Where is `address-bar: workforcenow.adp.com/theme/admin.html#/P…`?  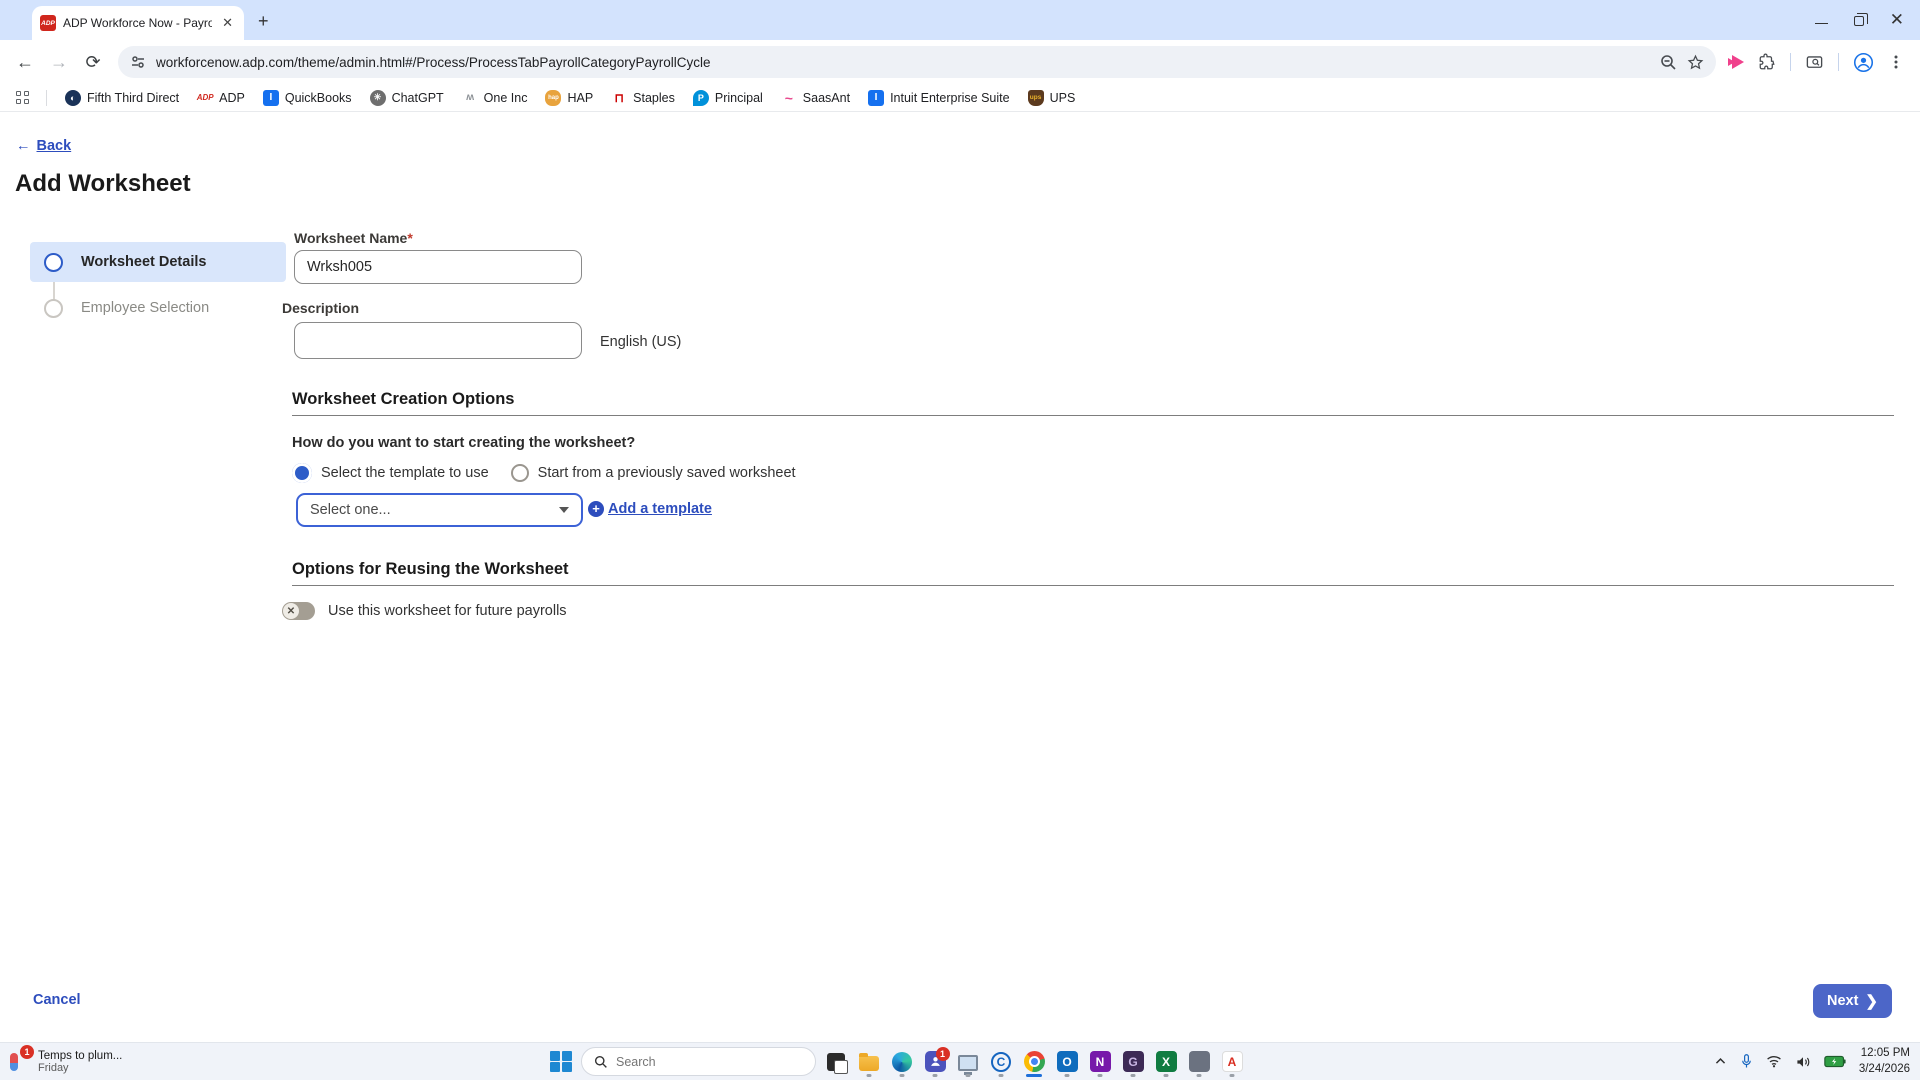 address-bar: workforcenow.adp.com/theme/admin.html#/P… is located at coordinates (917, 62).